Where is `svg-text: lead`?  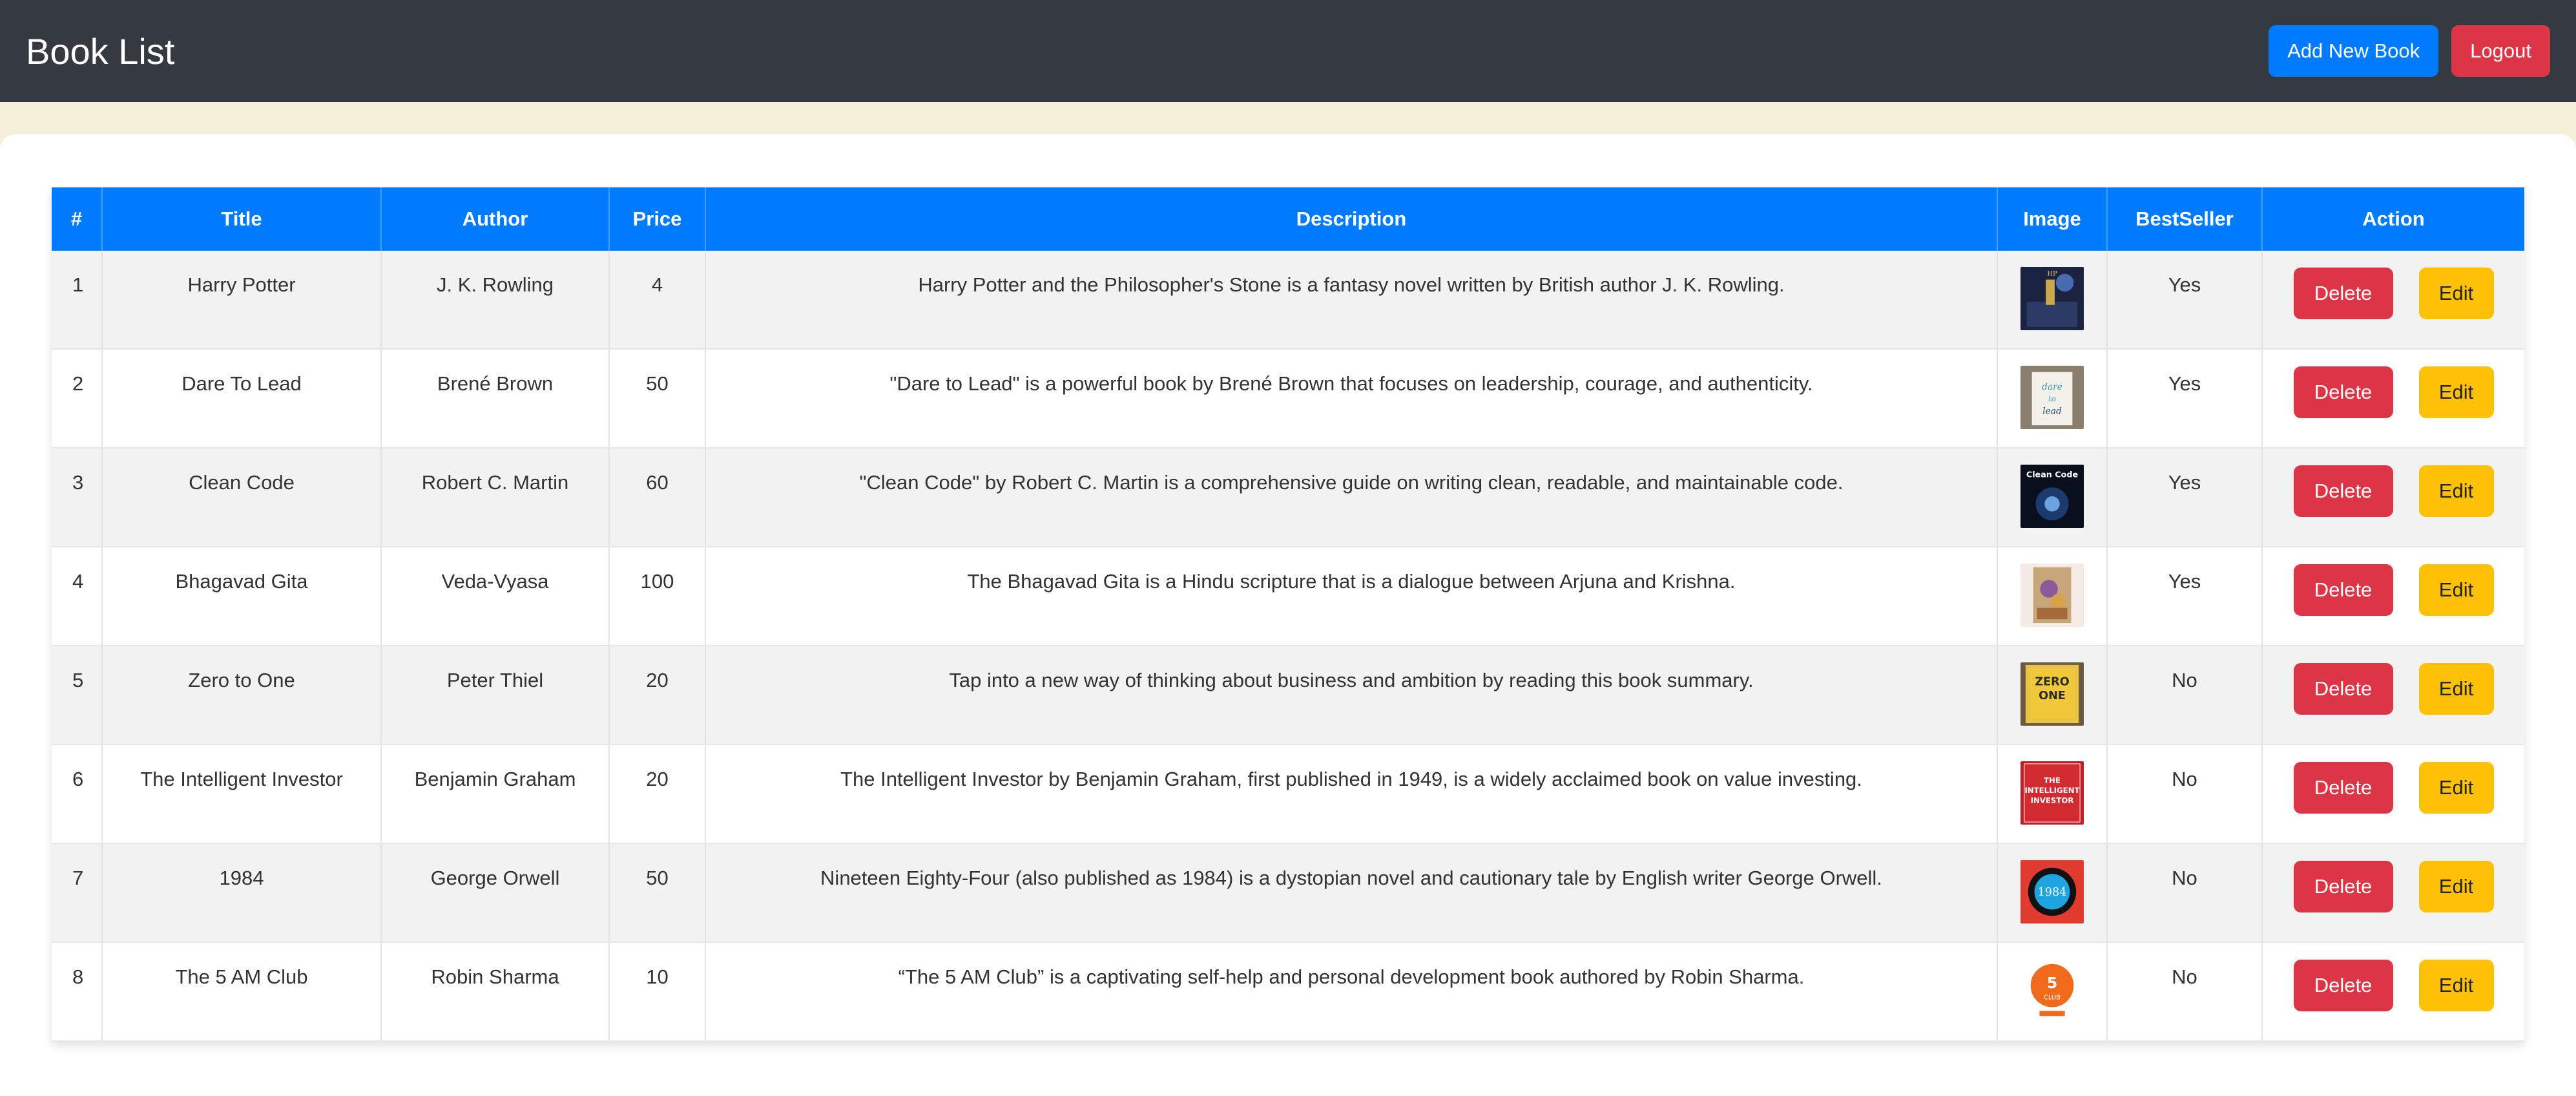 svg-text: lead is located at coordinates (2052, 411).